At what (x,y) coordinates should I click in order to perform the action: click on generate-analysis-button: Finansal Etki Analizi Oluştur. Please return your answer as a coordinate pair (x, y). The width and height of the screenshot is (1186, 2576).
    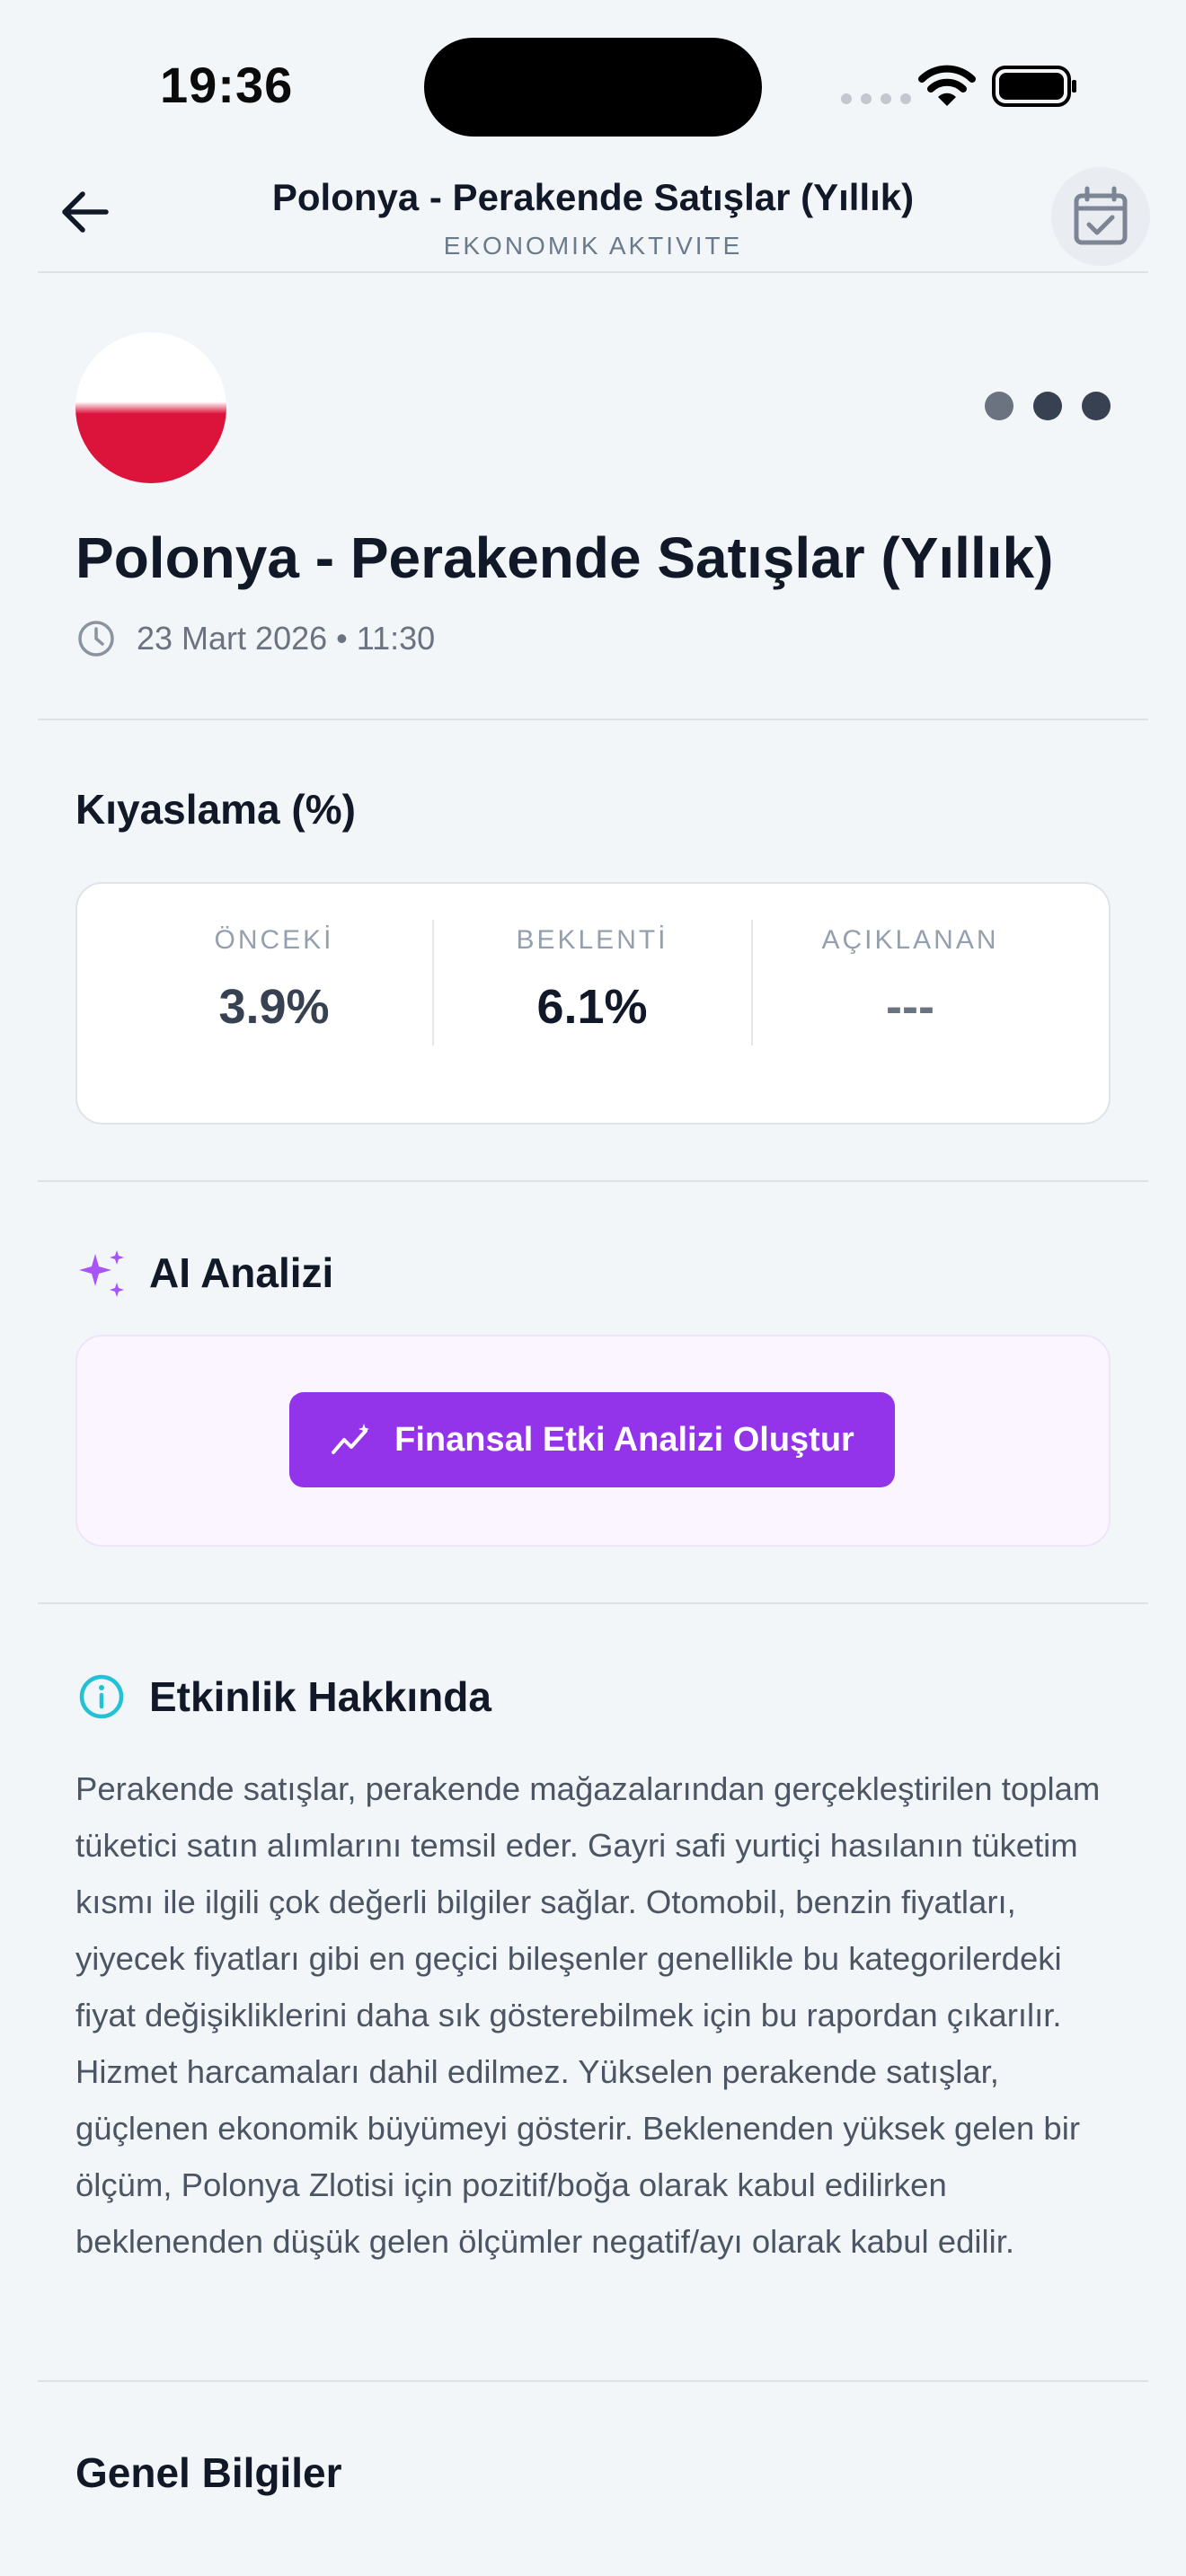
    Looking at the image, I should click on (592, 1439).